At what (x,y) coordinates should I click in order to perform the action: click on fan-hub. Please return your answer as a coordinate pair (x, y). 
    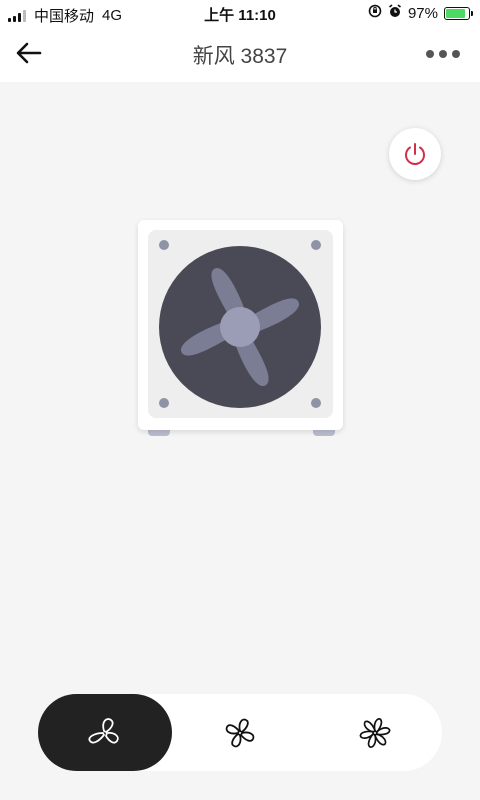
    Looking at the image, I should click on (240, 327).